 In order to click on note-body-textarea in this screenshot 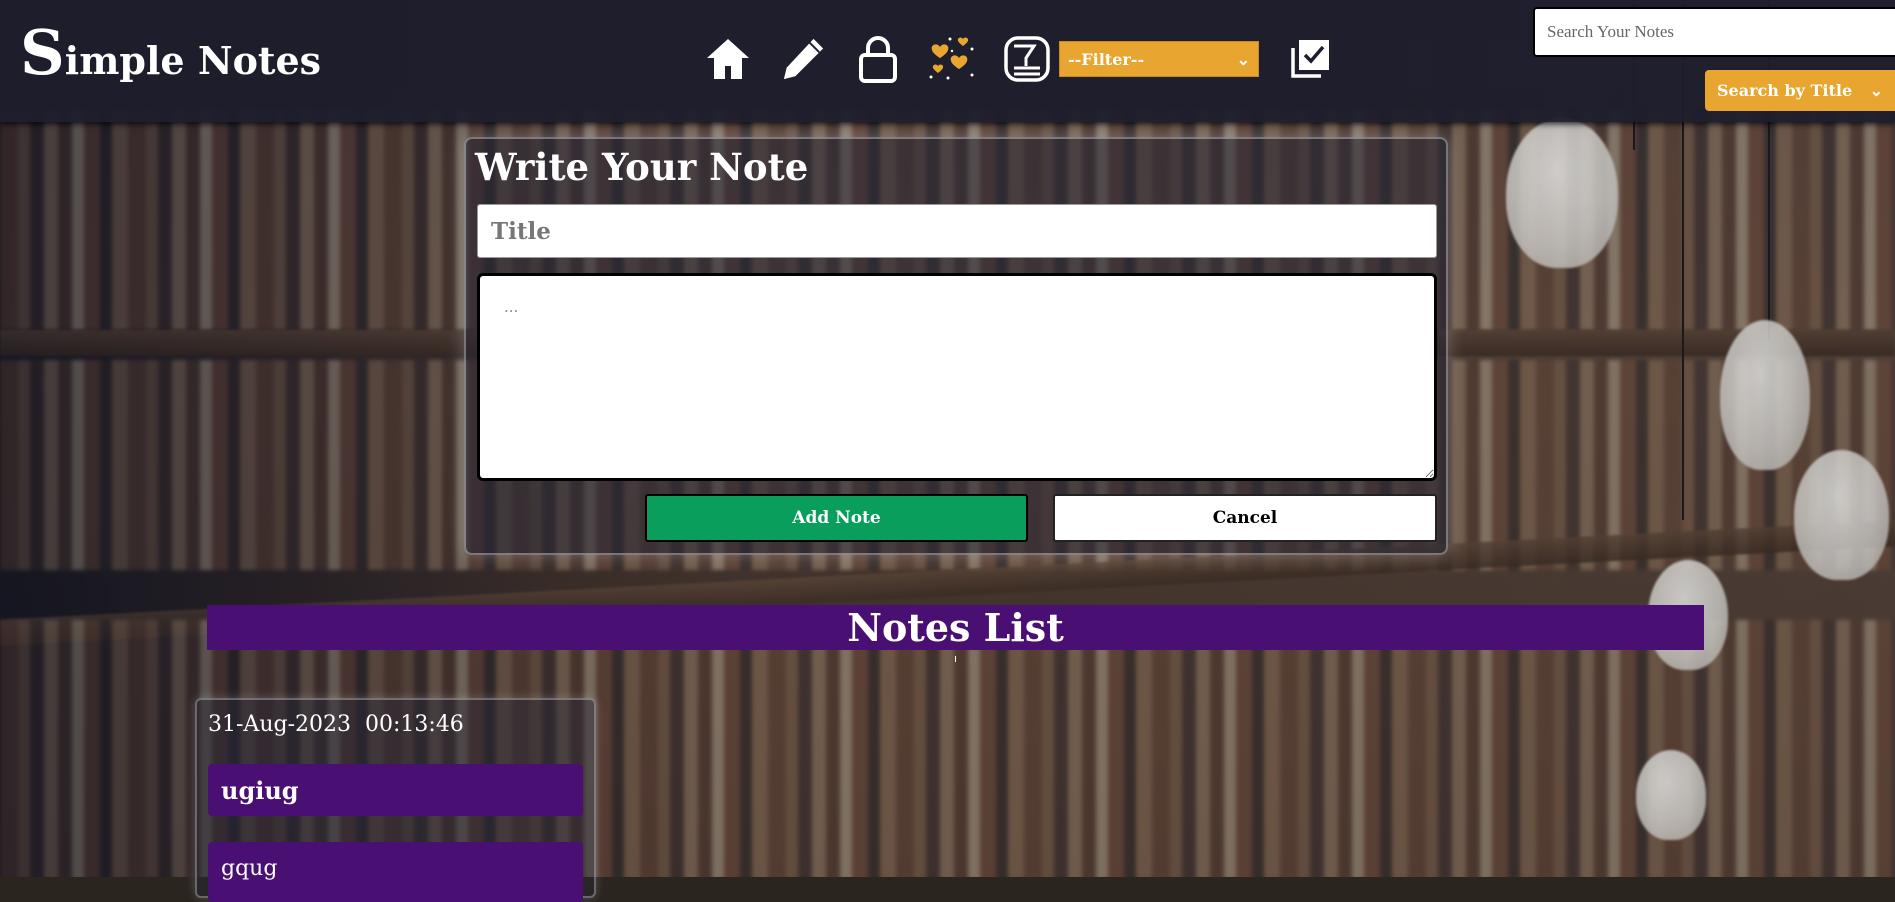, I will do `click(957, 377)`.